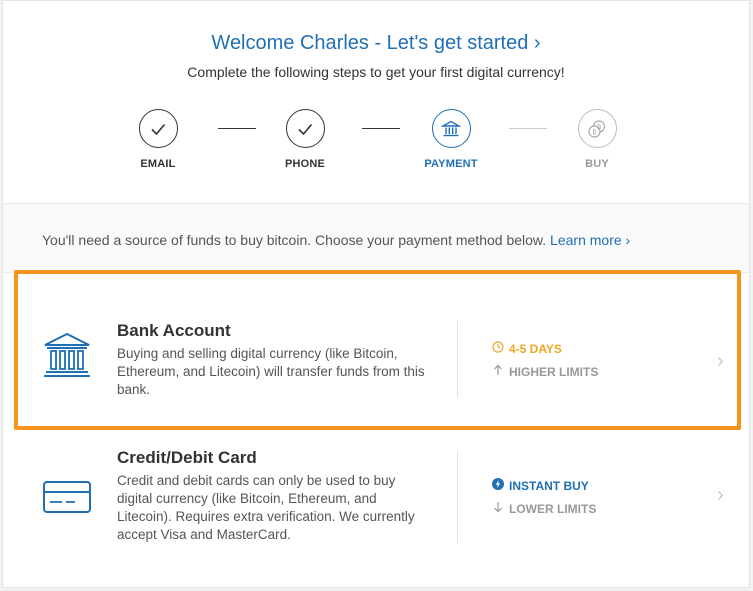  What do you see at coordinates (498, 485) in the screenshot?
I see `lightning-icon` at bounding box center [498, 485].